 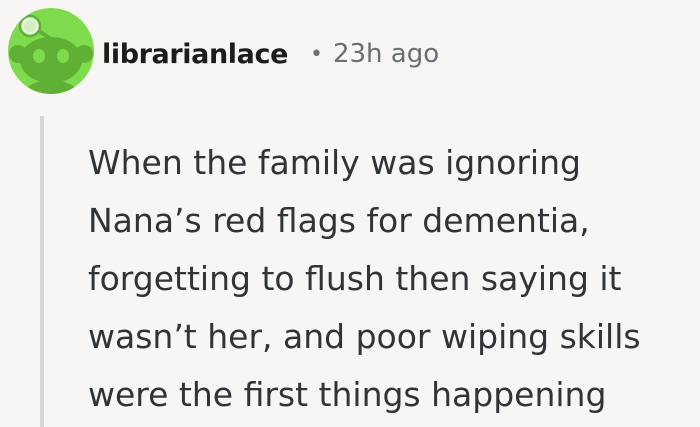 I want to click on comment-body-line: forgetting to flush then saying it, so click(x=355, y=278).